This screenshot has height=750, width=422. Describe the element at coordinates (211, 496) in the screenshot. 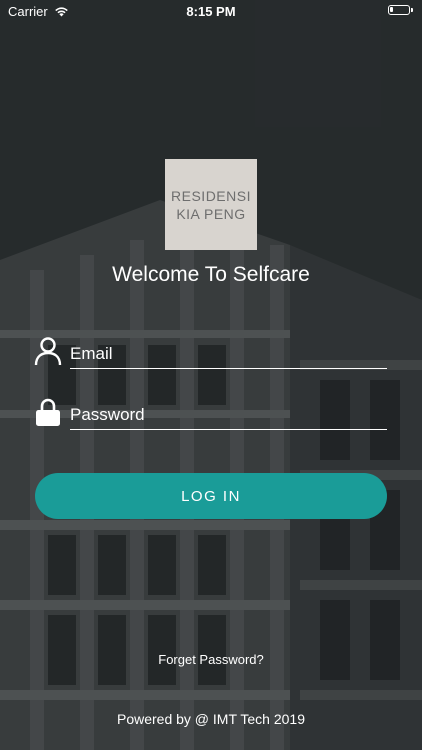

I see `login-button: LOG IN` at that location.